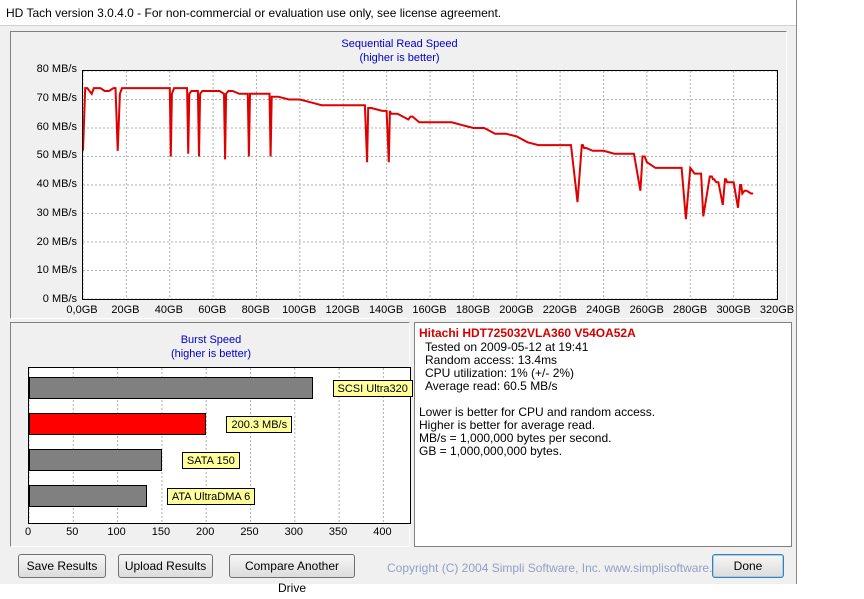  What do you see at coordinates (211, 340) in the screenshot?
I see `burst-chart-title: Burst Speed` at bounding box center [211, 340].